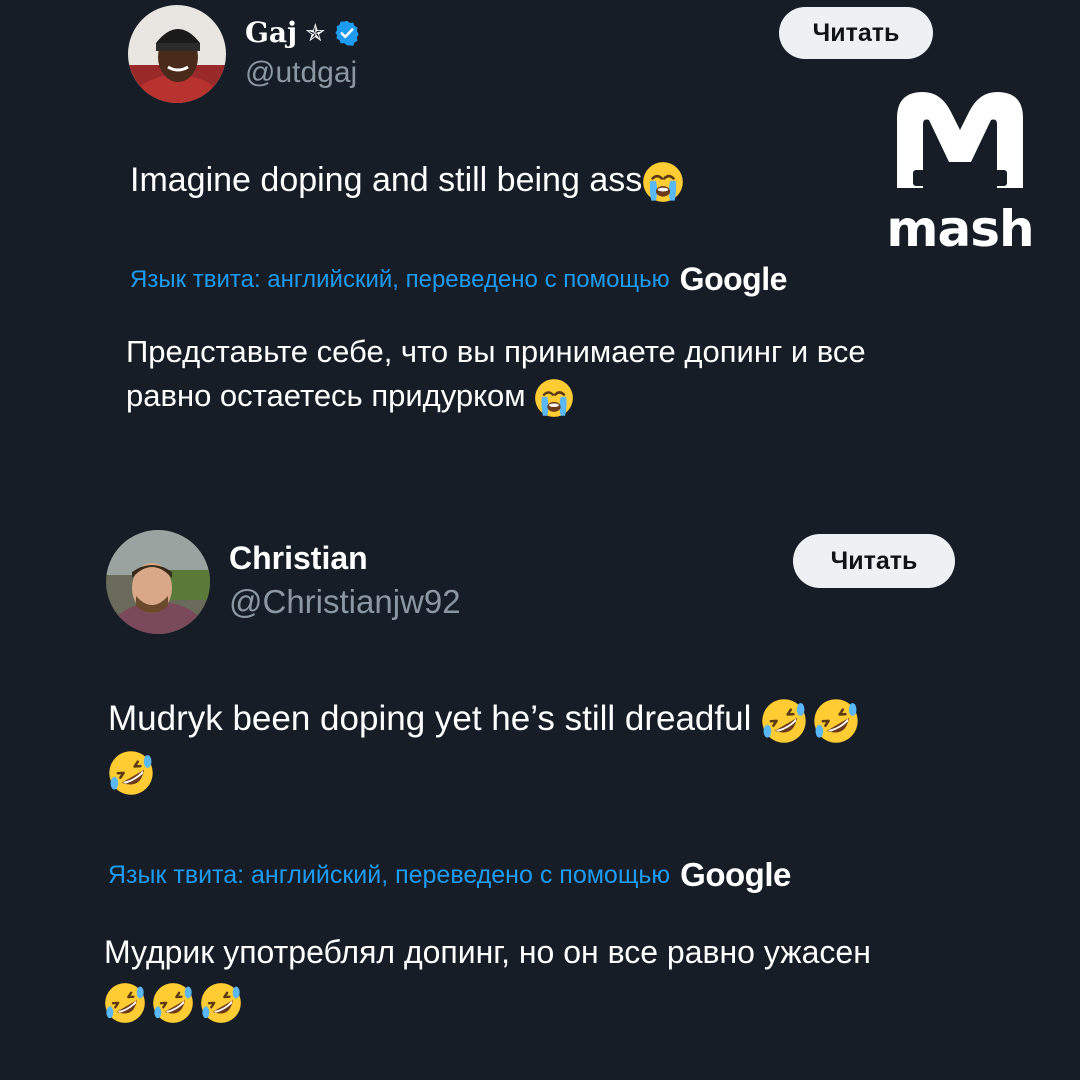 The image size is (1080, 1080). Describe the element at coordinates (303, 32) in the screenshot. I see `display-name: Gaj ✯` at that location.